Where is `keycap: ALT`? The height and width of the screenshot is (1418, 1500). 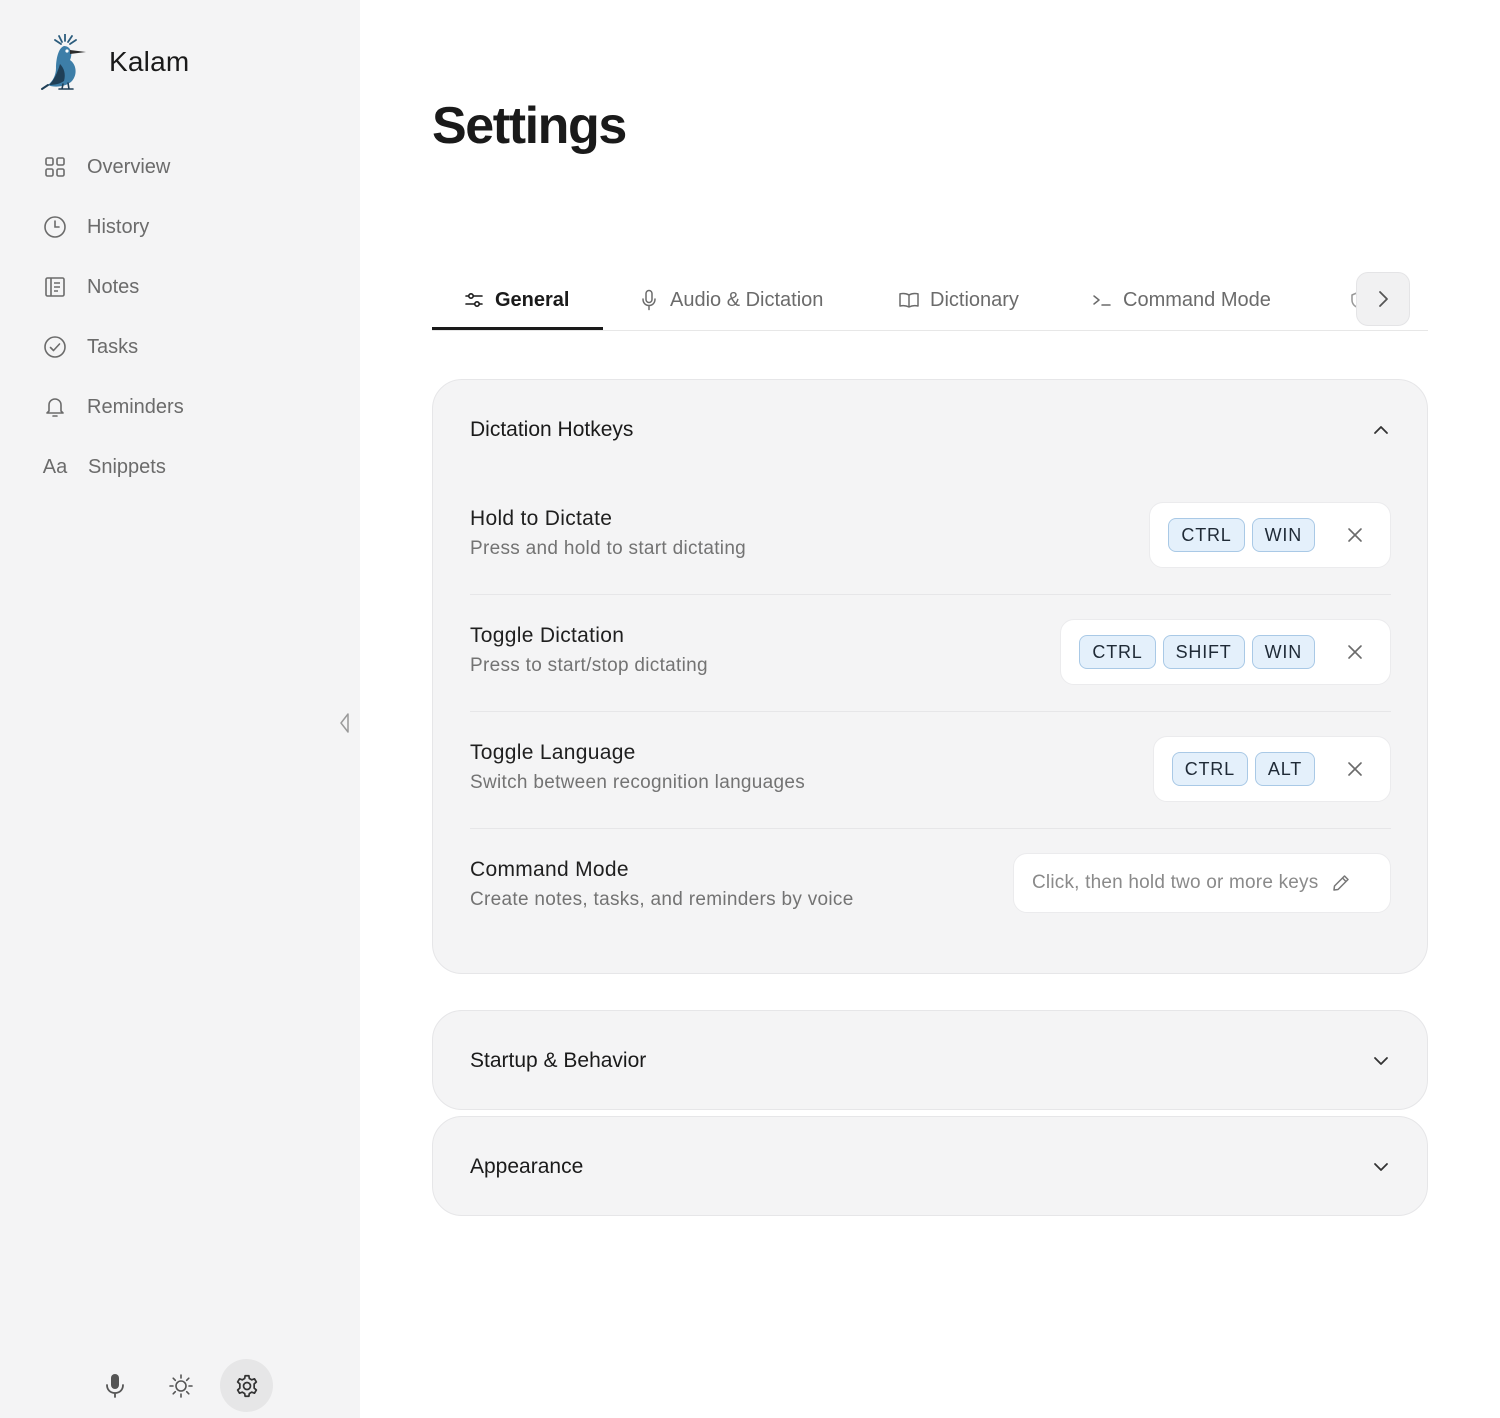 keycap: ALT is located at coordinates (1284, 769).